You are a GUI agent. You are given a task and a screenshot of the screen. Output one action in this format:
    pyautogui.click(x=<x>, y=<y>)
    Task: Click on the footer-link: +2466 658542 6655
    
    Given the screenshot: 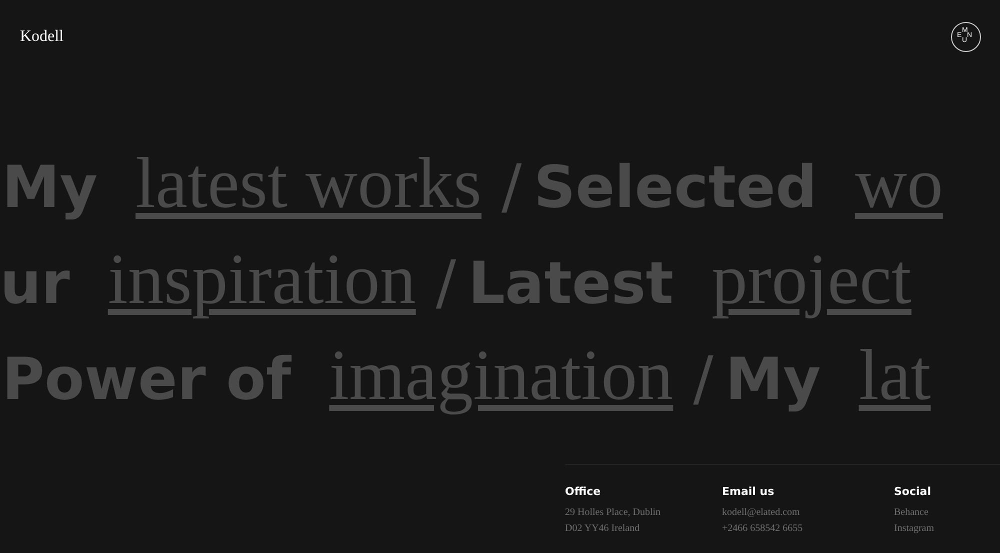 What is the action you would take?
    pyautogui.click(x=762, y=529)
    